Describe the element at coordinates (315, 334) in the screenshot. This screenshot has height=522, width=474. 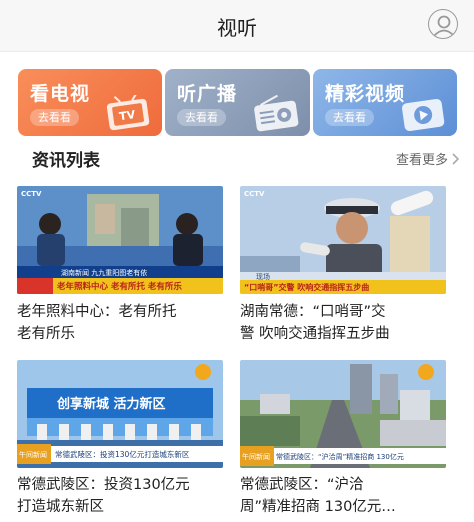
I see `news-title-line2: 警 吹响交通指挥五步曲` at that location.